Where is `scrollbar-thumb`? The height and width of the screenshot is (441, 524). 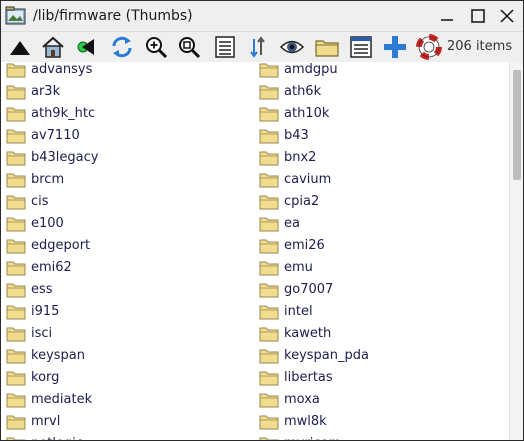
scrollbar-thumb is located at coordinates (517, 125).